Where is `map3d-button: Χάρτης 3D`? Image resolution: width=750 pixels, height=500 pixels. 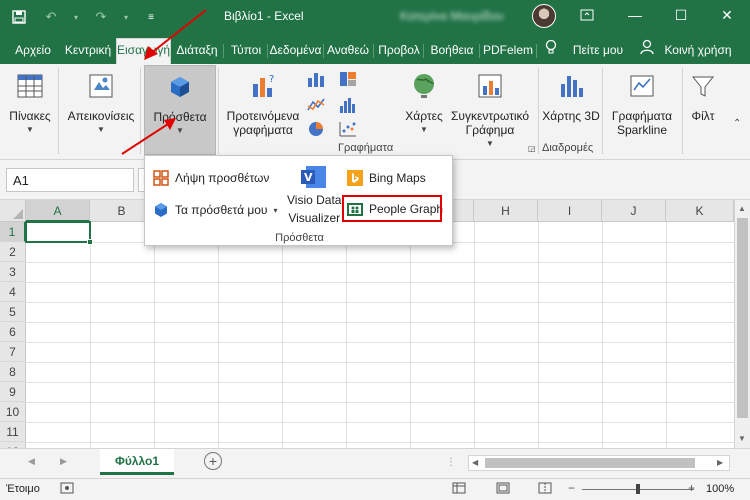 map3d-button: Χάρτης 3D is located at coordinates (571, 96).